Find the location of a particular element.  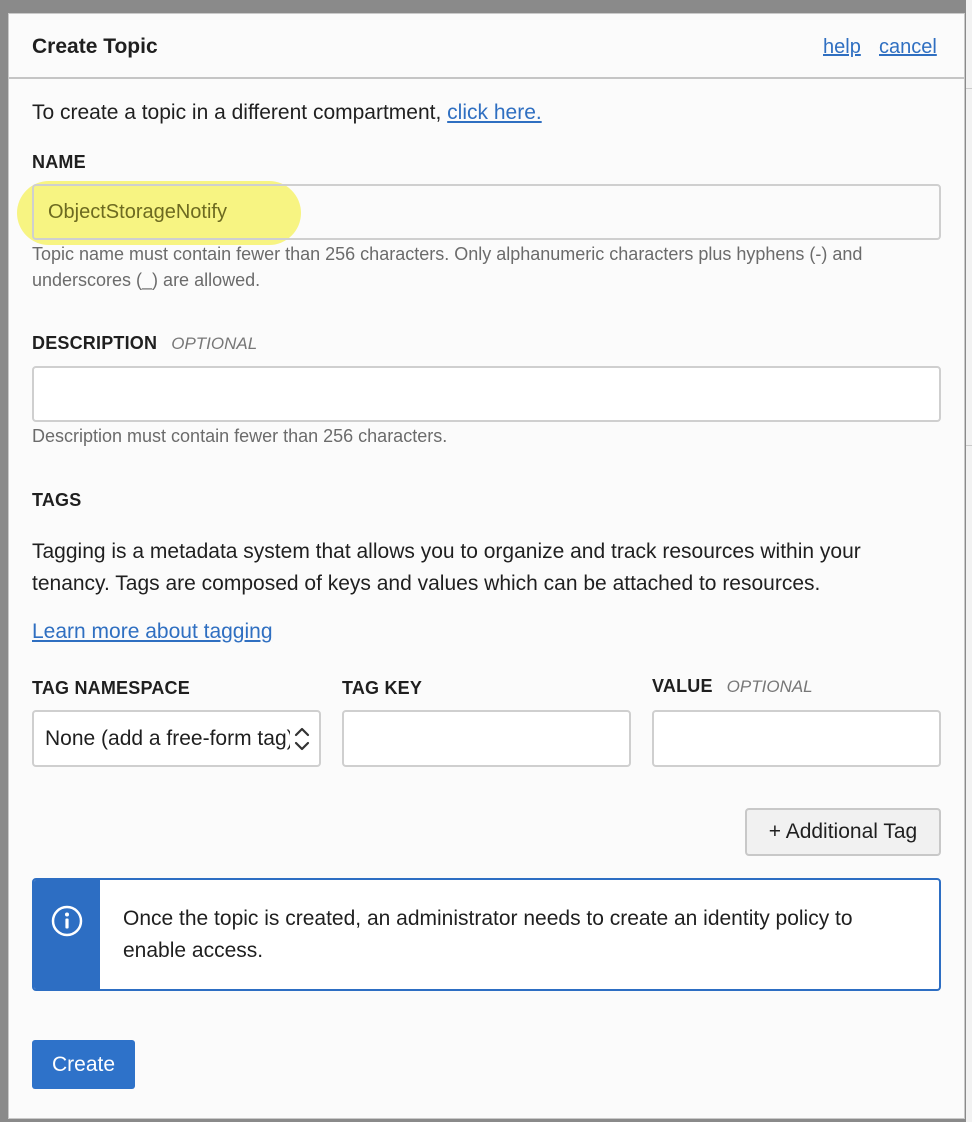

name-label: NAME is located at coordinates (59, 162).